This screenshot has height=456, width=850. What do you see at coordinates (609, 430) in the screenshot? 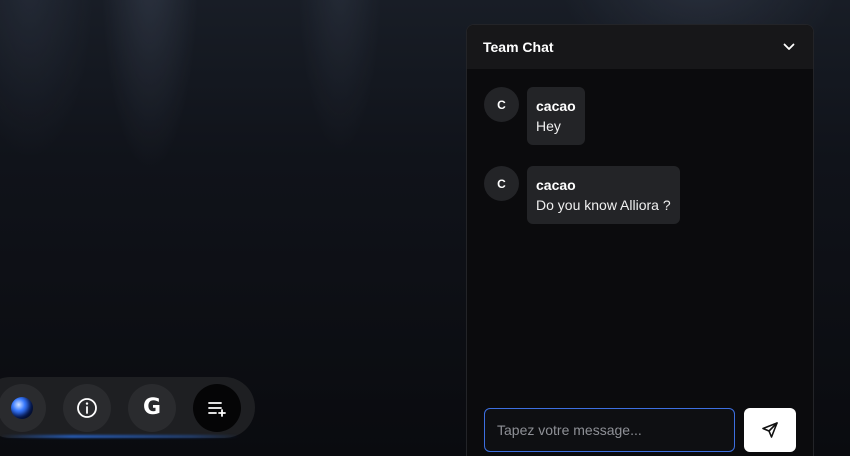
I see `message-input` at bounding box center [609, 430].